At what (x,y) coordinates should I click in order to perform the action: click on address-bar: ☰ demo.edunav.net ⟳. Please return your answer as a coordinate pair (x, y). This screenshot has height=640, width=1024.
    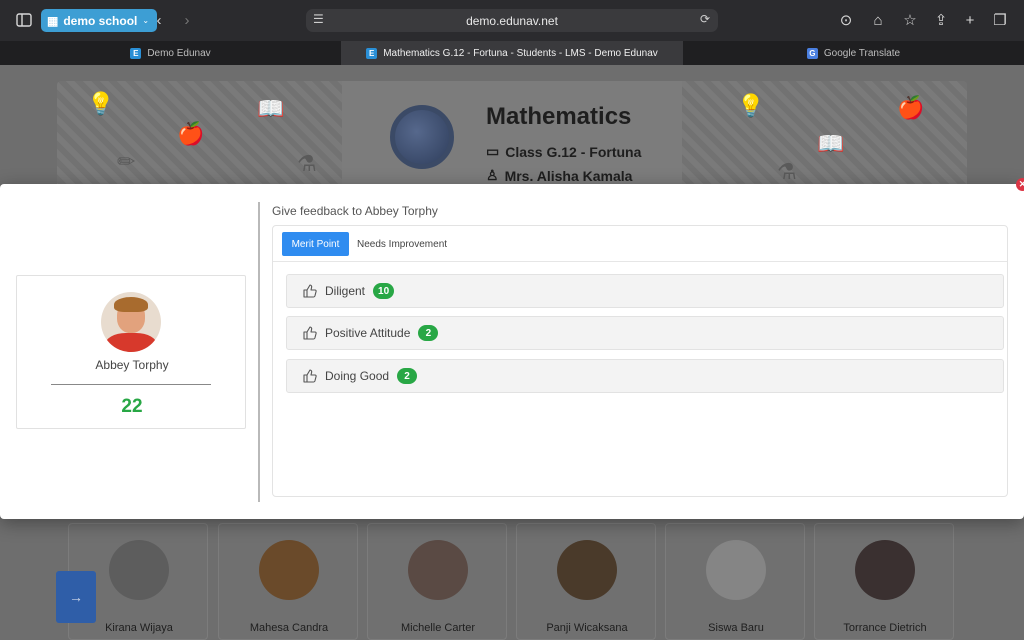
    Looking at the image, I should click on (512, 20).